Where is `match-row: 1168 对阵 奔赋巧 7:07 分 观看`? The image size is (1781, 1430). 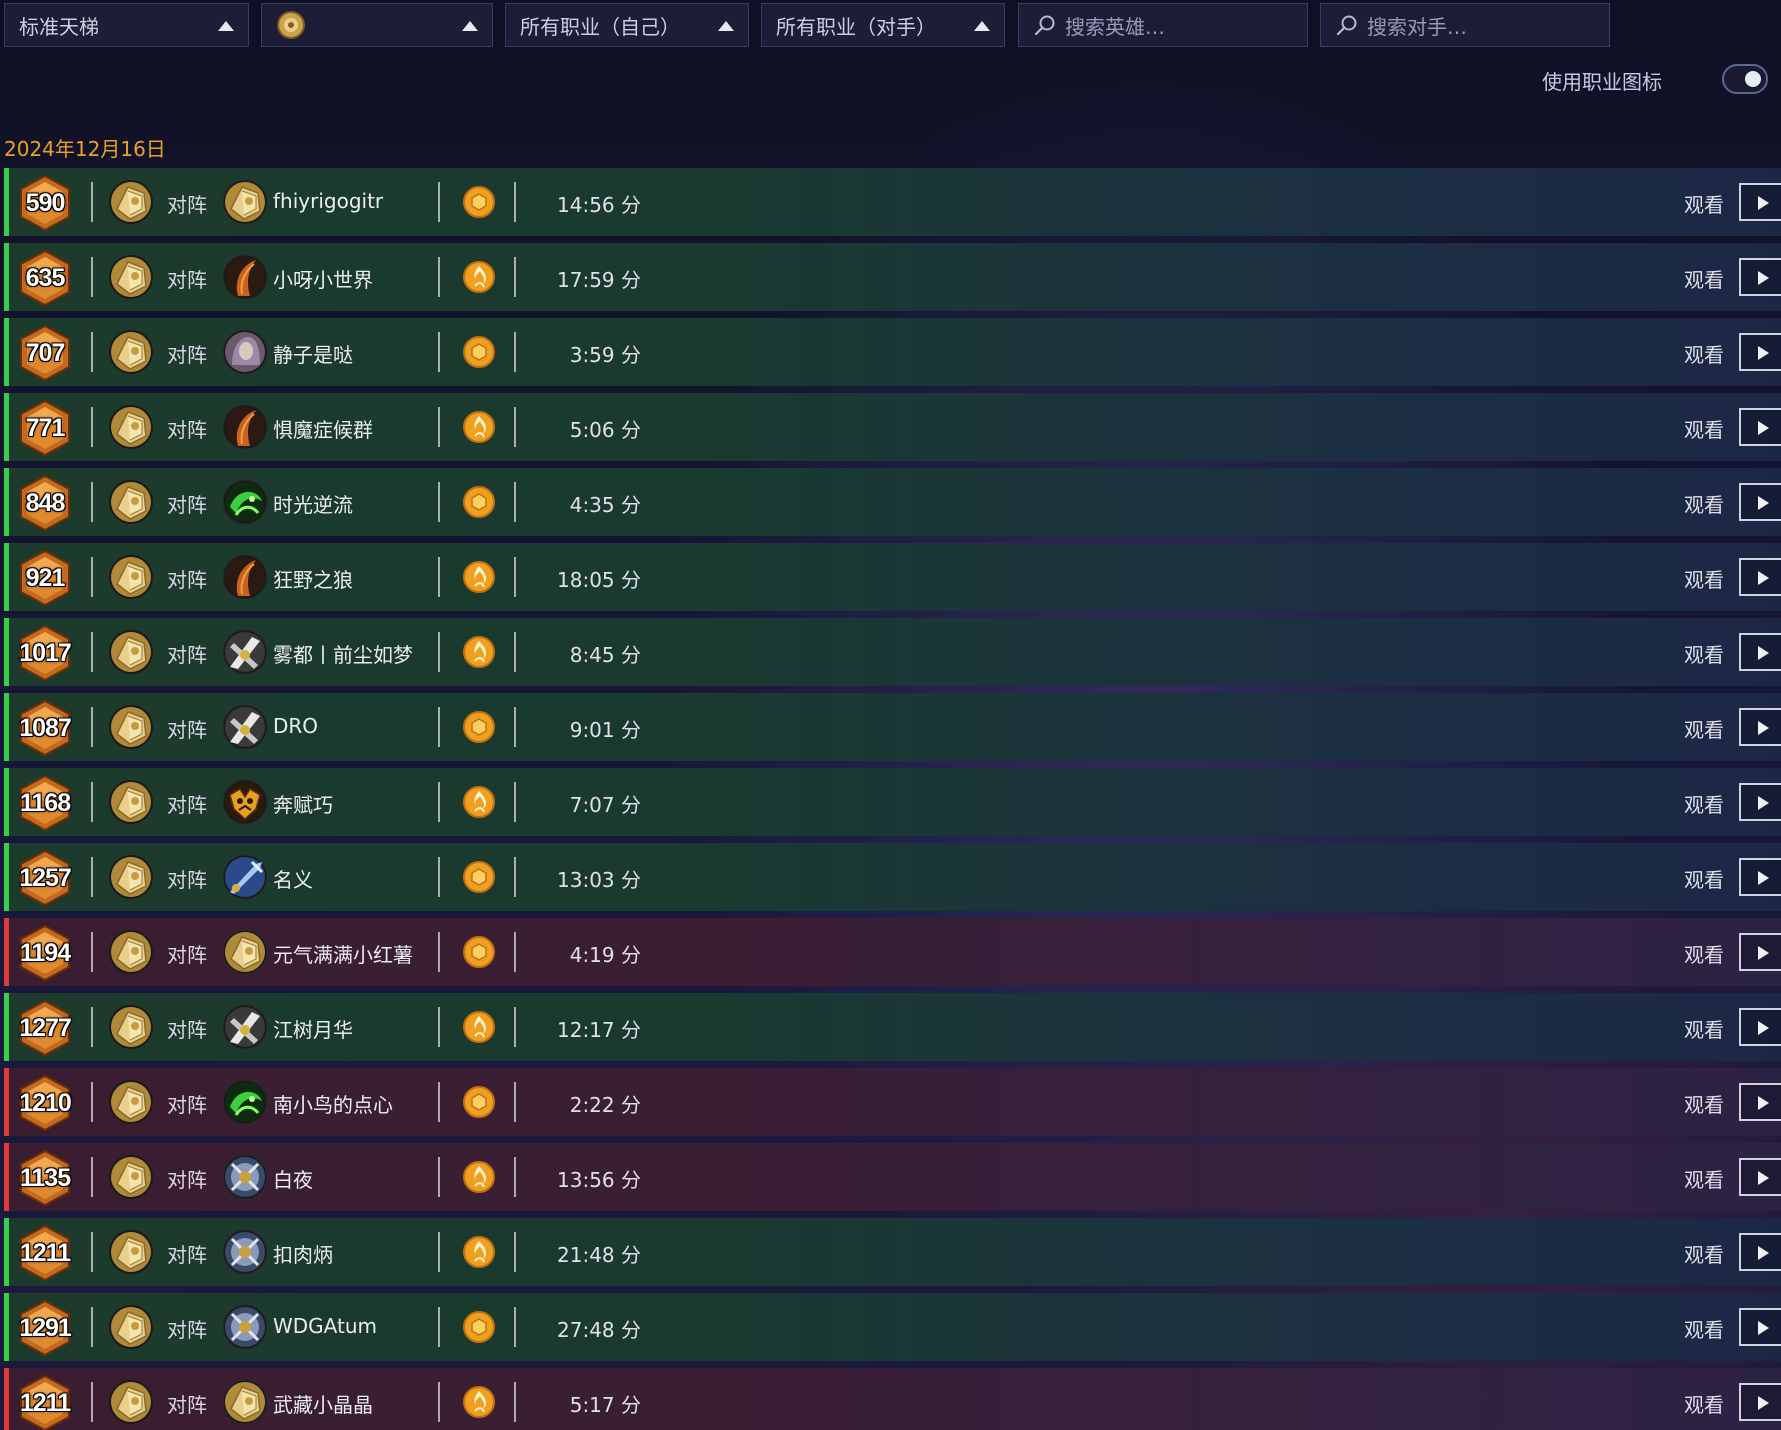 match-row: 1168 对阵 奔赋巧 7:07 分 观看 is located at coordinates (892, 802).